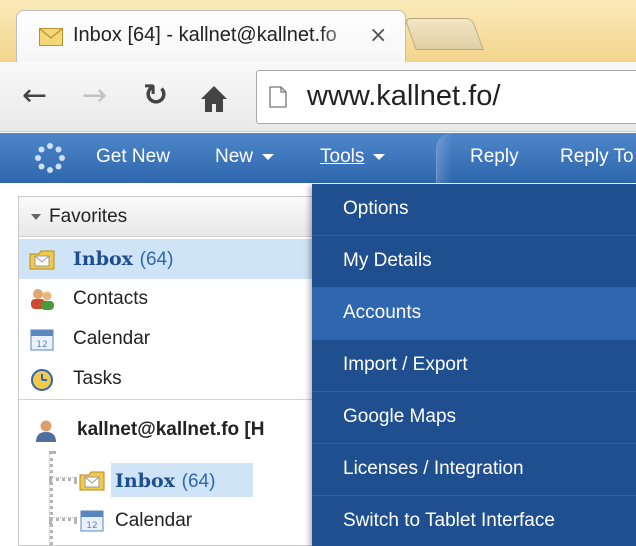  Describe the element at coordinates (474, 262) in the screenshot. I see `menu-item-my-details: My Details` at that location.